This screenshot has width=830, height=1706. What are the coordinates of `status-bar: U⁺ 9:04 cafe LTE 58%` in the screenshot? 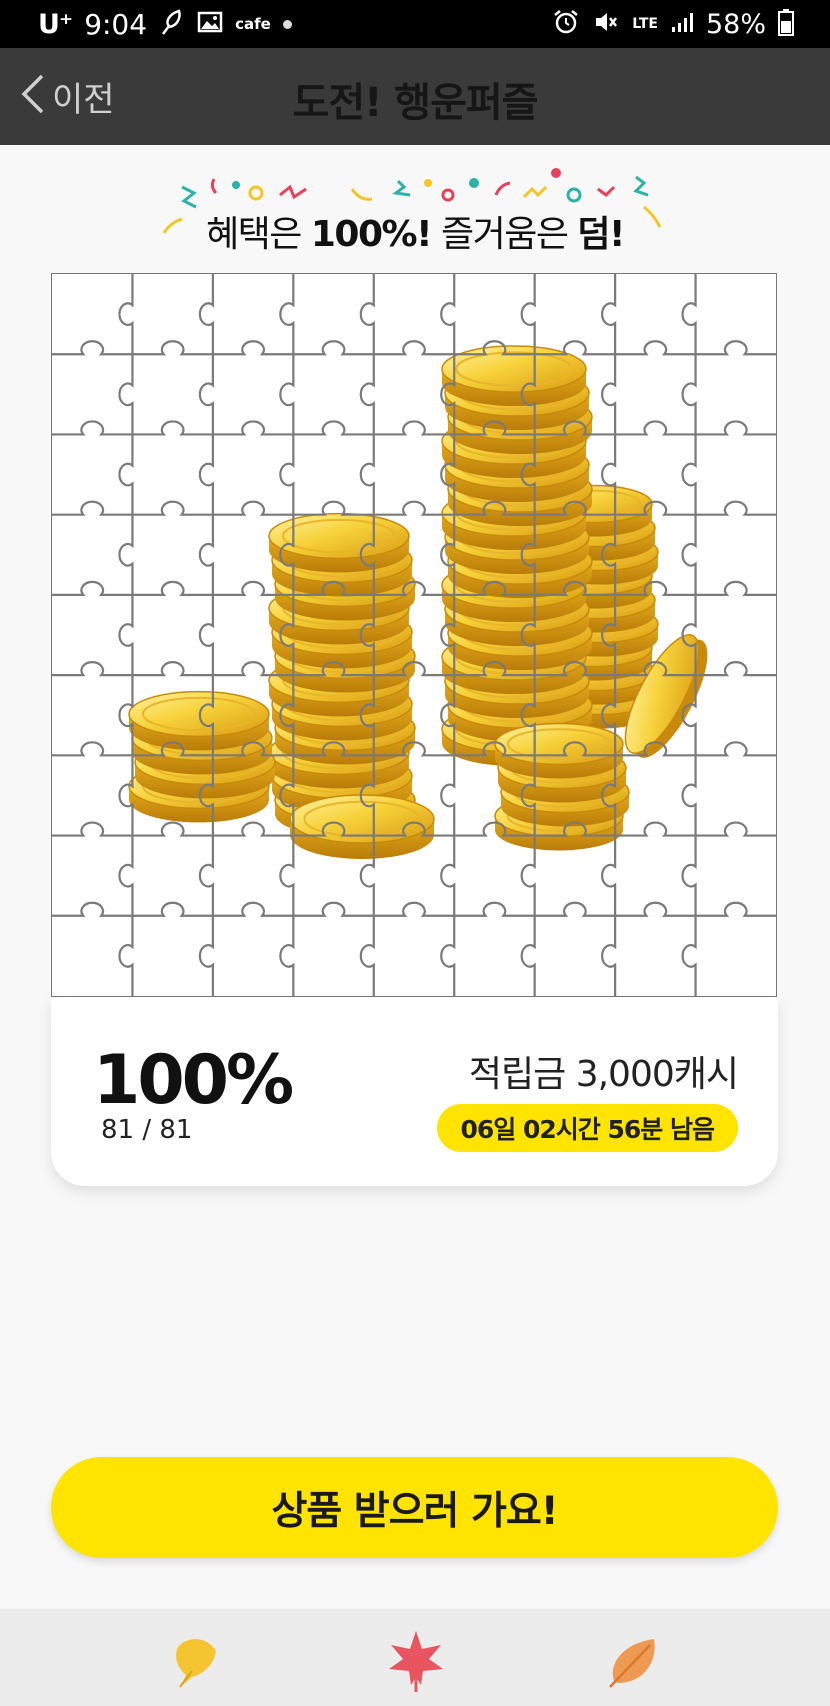 It's located at (415, 24).